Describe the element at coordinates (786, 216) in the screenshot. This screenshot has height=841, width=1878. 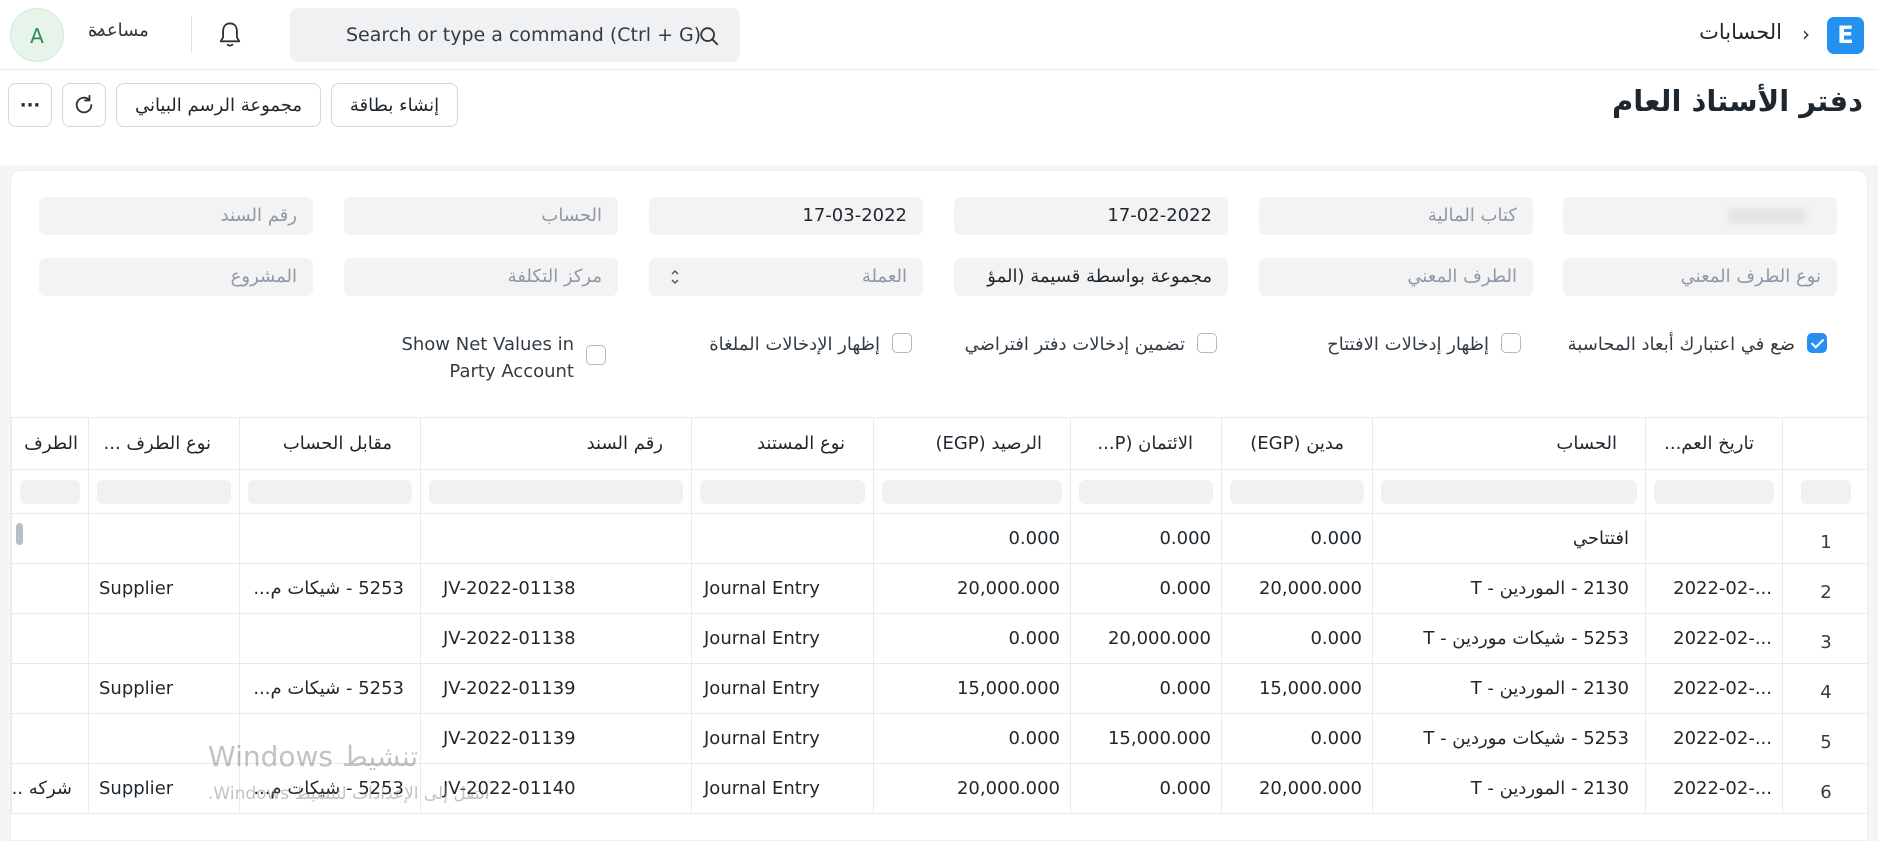
I see `to-date-field: 17-03-2022` at that location.